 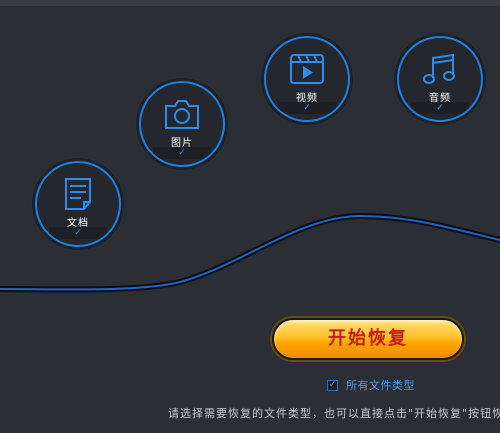 I want to click on music-icon, so click(x=439, y=68).